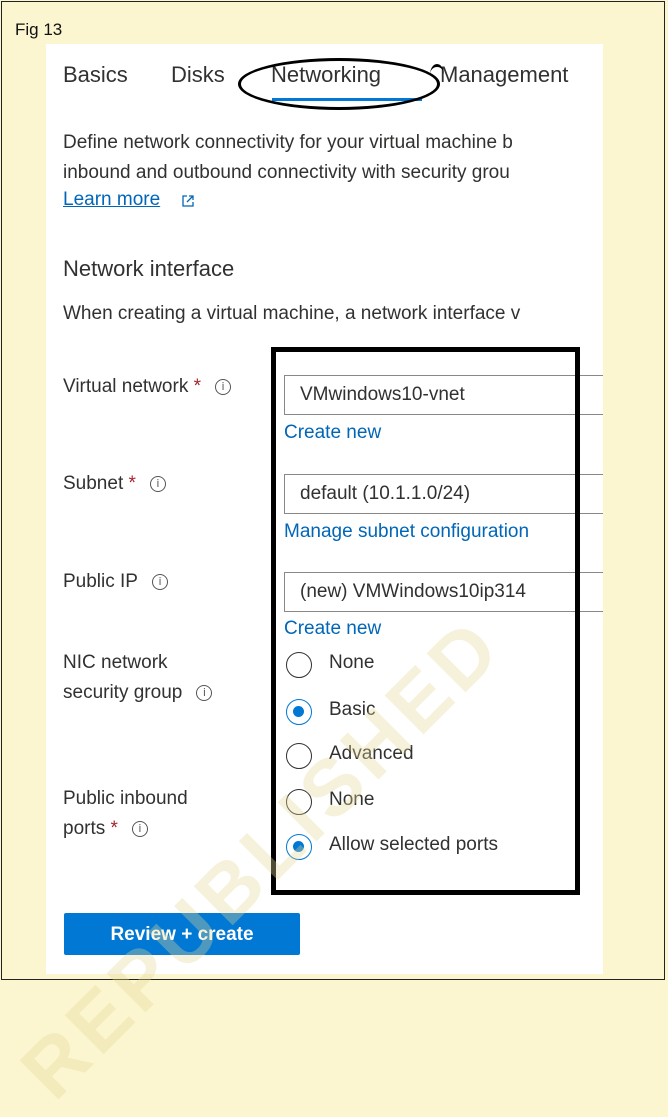  I want to click on tab-disks: Disks, so click(198, 75).